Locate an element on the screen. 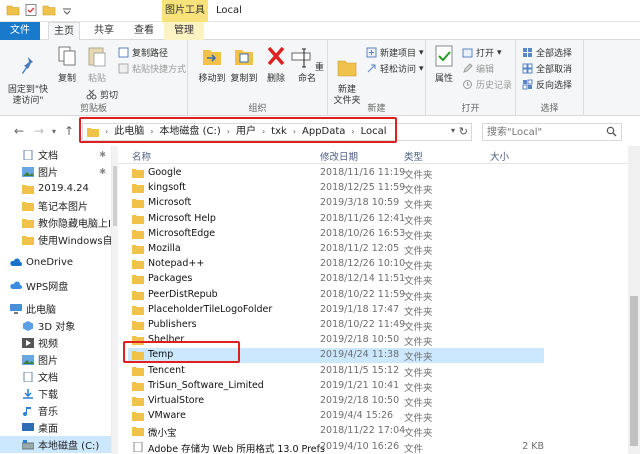 Image resolution: width=640 pixels, height=454 pixels. delete-button: 删除 is located at coordinates (276, 64).